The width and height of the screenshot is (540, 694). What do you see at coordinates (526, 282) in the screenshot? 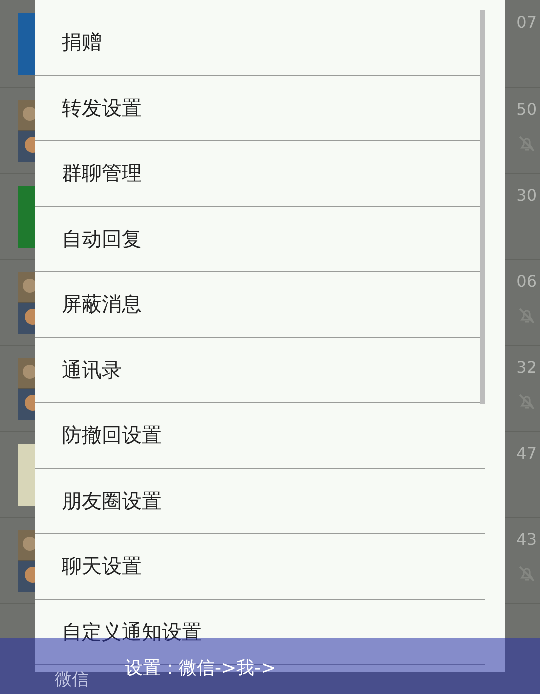
I see `chat-time: 06` at bounding box center [526, 282].